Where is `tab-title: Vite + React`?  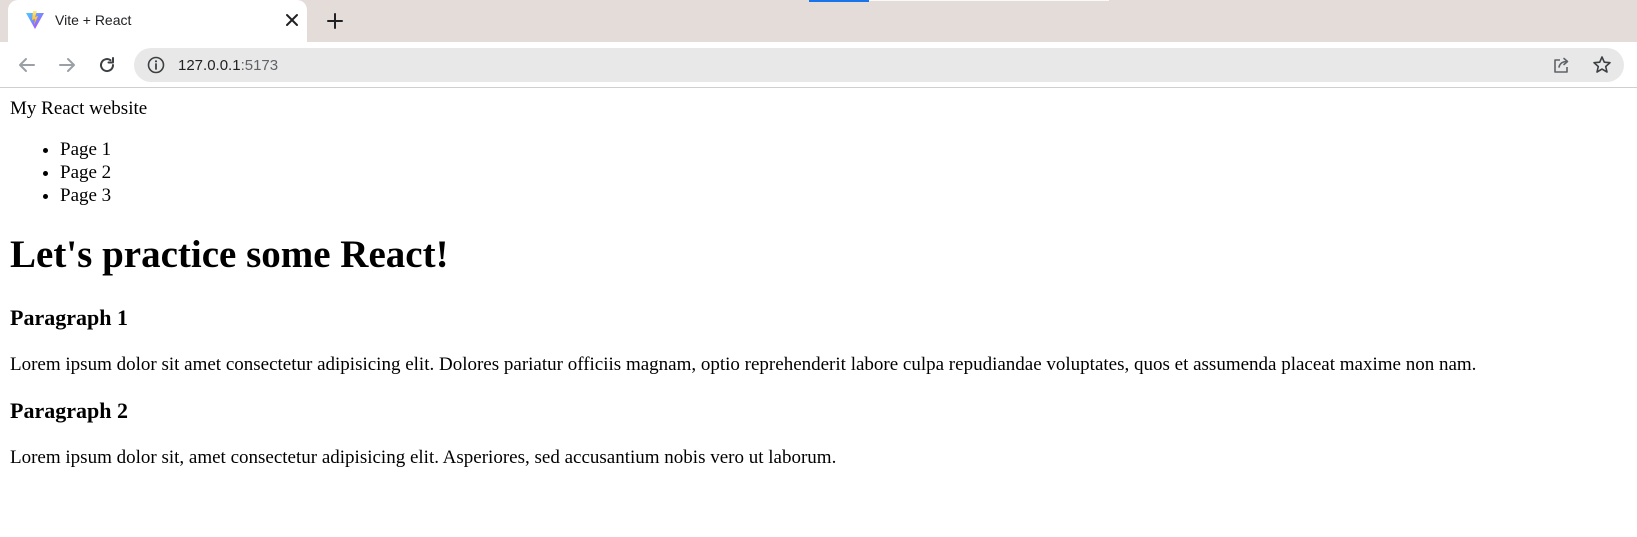 tab-title: Vite + React is located at coordinates (93, 20).